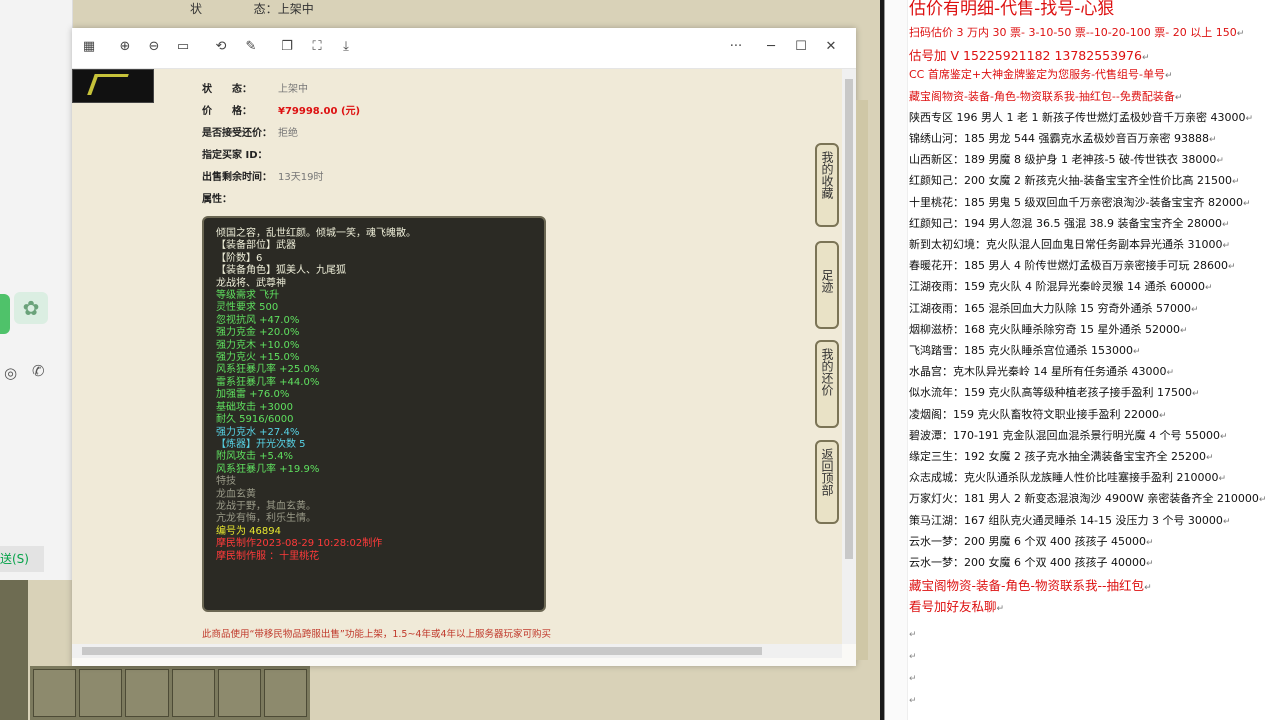 The width and height of the screenshot is (1280, 720). What do you see at coordinates (154, 47) in the screenshot?
I see `zoom-out-icon: ⊖` at bounding box center [154, 47].